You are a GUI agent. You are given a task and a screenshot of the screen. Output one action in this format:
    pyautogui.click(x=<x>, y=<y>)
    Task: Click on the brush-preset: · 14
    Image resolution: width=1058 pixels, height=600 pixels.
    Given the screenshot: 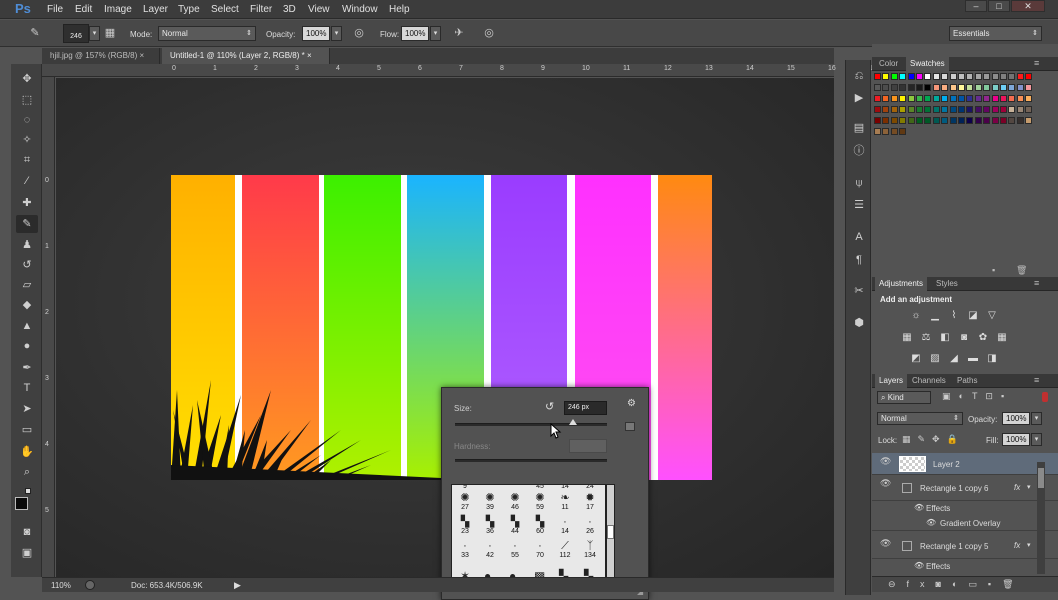 What is the action you would take?
    pyautogui.click(x=565, y=526)
    